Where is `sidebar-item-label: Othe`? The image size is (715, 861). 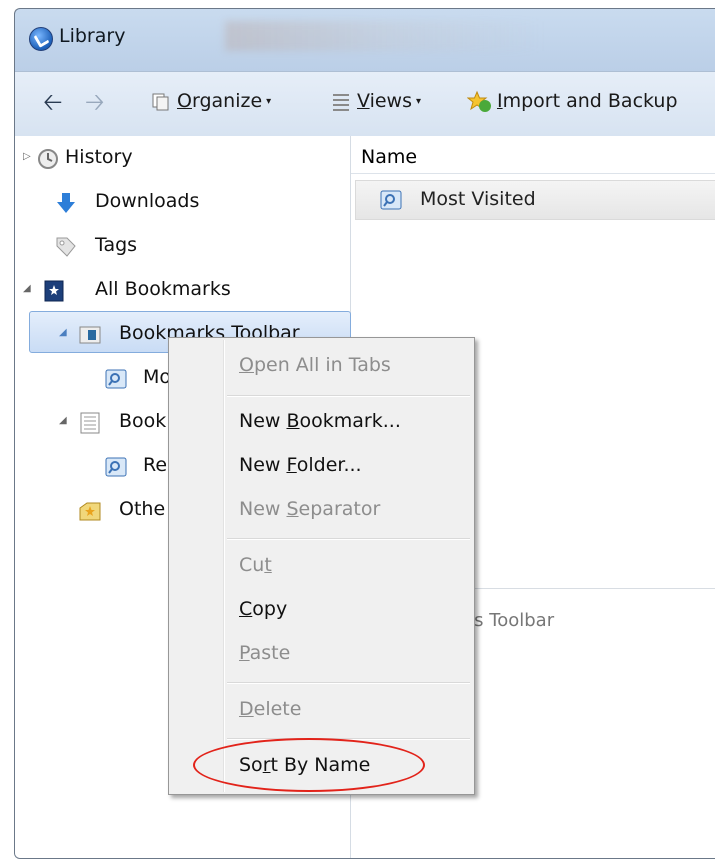 sidebar-item-label: Othe is located at coordinates (142, 509).